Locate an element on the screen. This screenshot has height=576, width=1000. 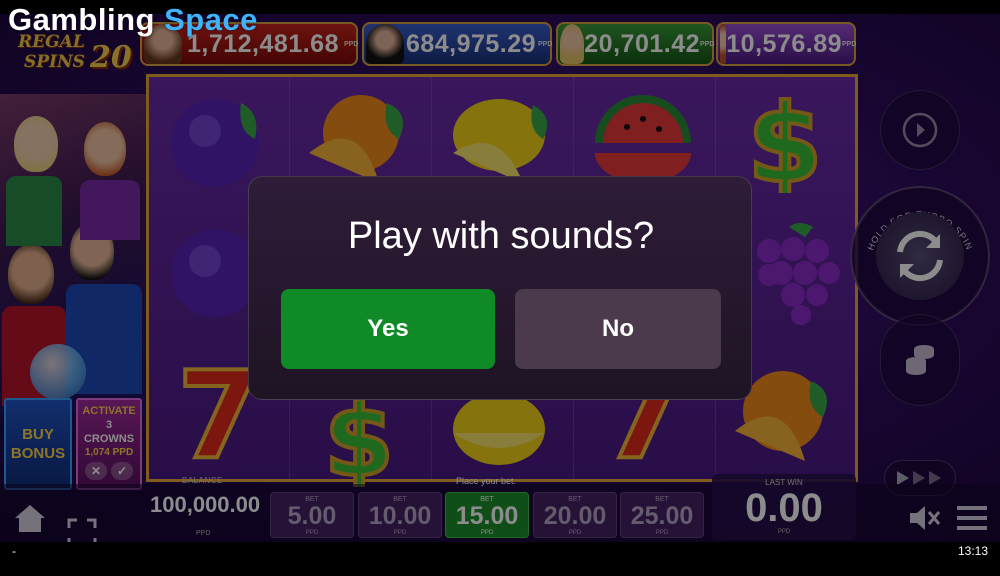
status-left: - is located at coordinates (14, 551).